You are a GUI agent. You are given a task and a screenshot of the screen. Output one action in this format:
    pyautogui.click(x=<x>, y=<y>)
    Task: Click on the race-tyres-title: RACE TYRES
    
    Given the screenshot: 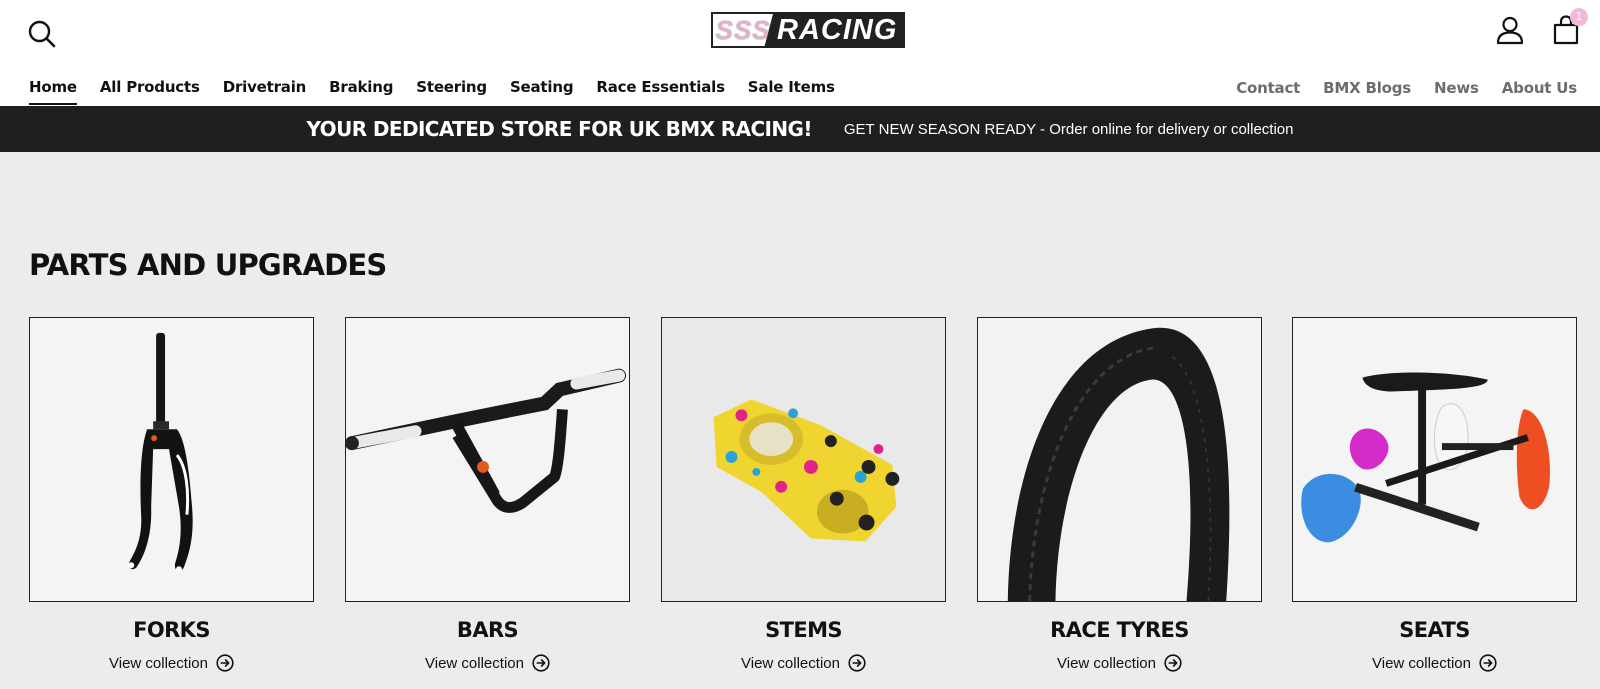 What is the action you would take?
    pyautogui.click(x=1119, y=630)
    